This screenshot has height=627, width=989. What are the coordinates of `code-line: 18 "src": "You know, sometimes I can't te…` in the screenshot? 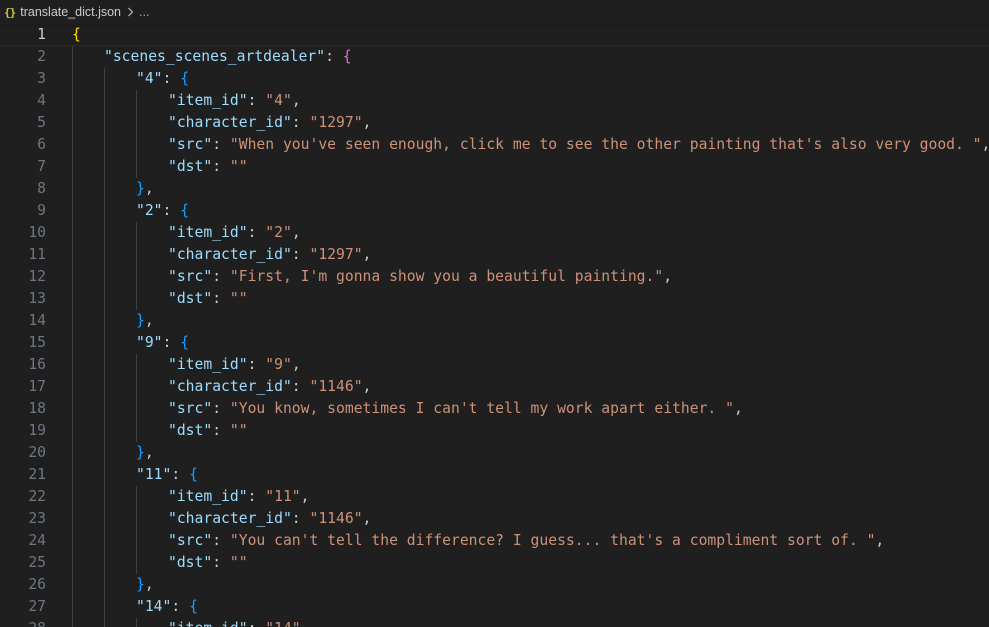 It's located at (494, 409).